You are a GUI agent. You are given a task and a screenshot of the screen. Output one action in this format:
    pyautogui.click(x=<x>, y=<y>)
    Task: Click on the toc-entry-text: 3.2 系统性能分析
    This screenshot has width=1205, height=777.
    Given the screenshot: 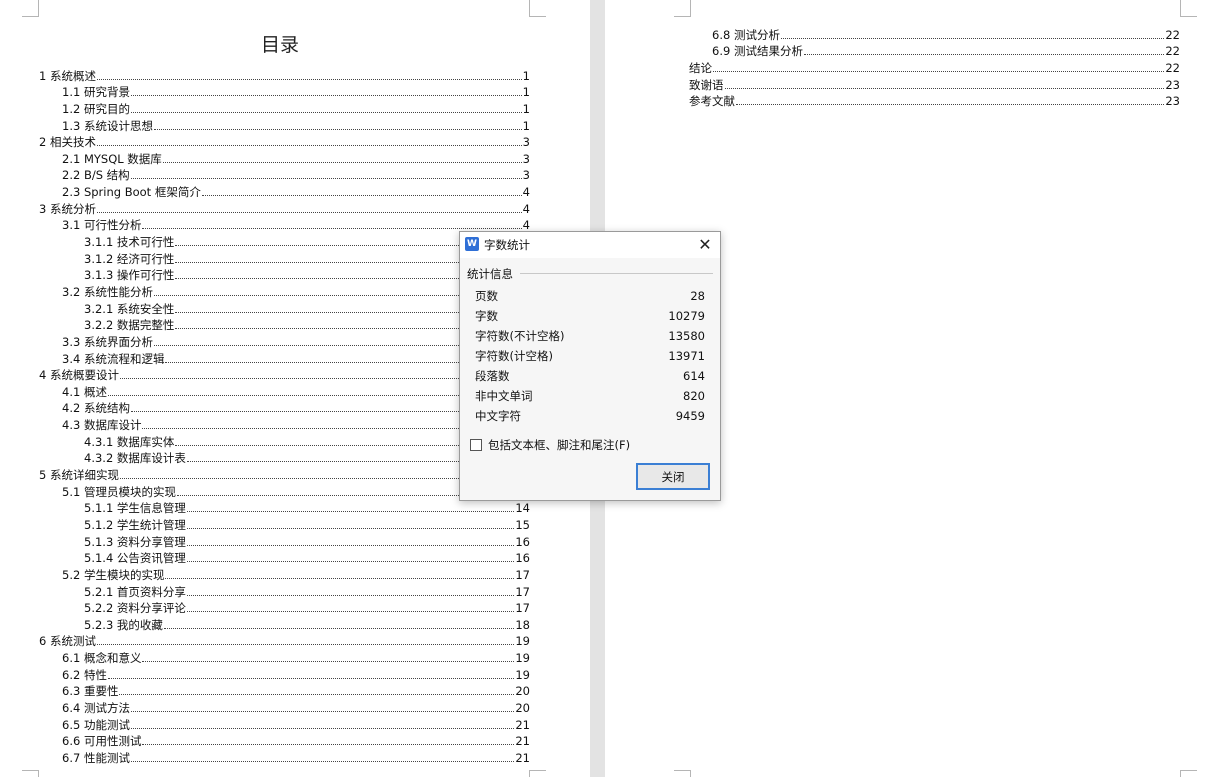 What is the action you would take?
    pyautogui.click(x=107, y=291)
    